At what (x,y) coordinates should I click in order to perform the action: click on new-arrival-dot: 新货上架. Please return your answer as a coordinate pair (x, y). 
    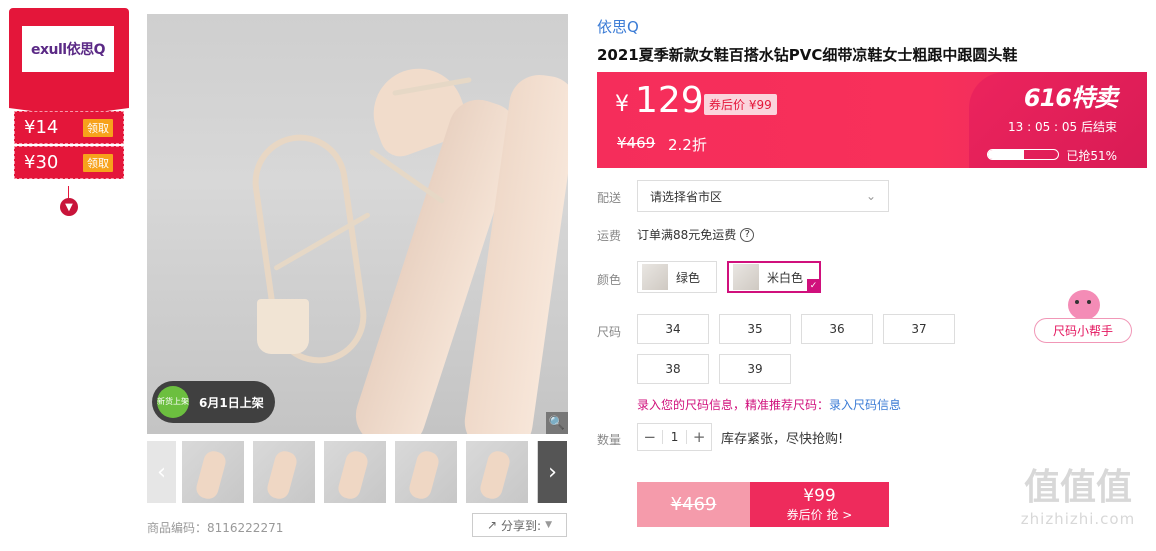
    Looking at the image, I should click on (173, 402).